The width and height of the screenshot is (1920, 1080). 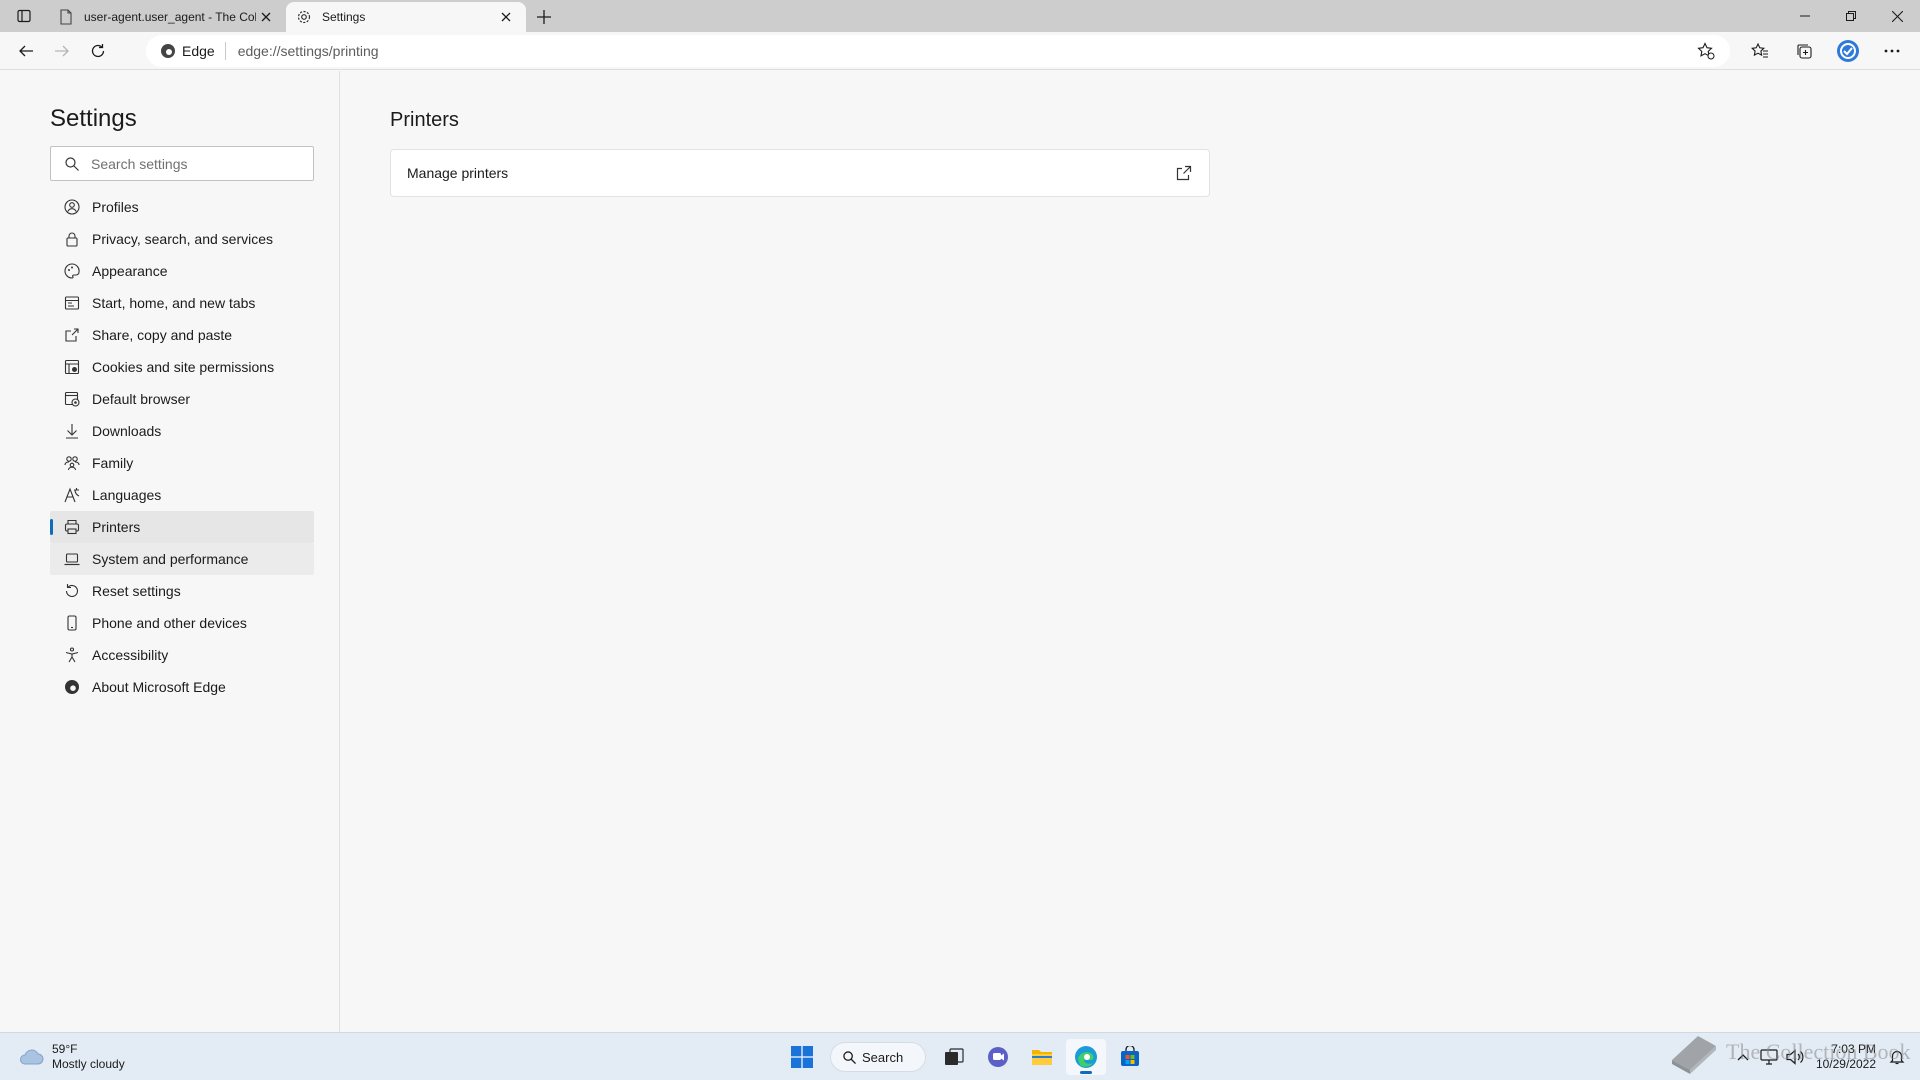 I want to click on sidebar-item-label: Printers, so click(x=116, y=527).